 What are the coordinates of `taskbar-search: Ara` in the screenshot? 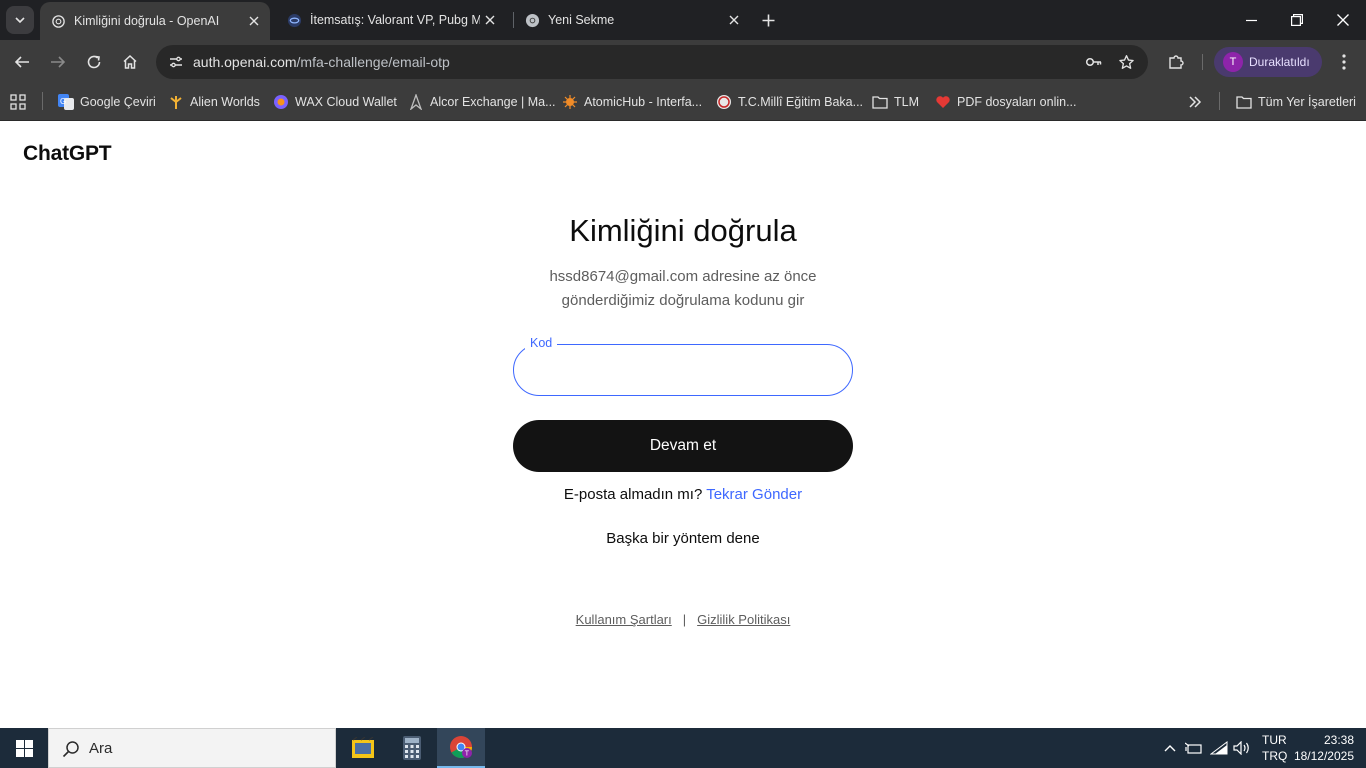 It's located at (192, 748).